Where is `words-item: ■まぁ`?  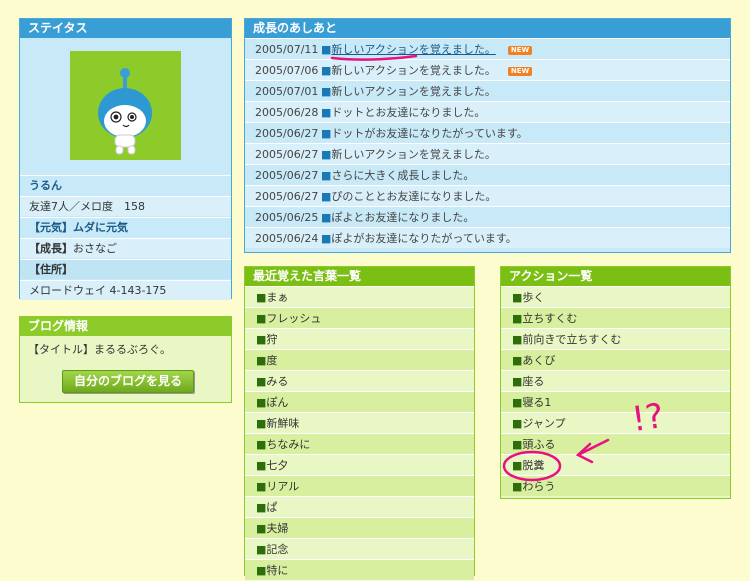 words-item: ■まぁ is located at coordinates (359, 296).